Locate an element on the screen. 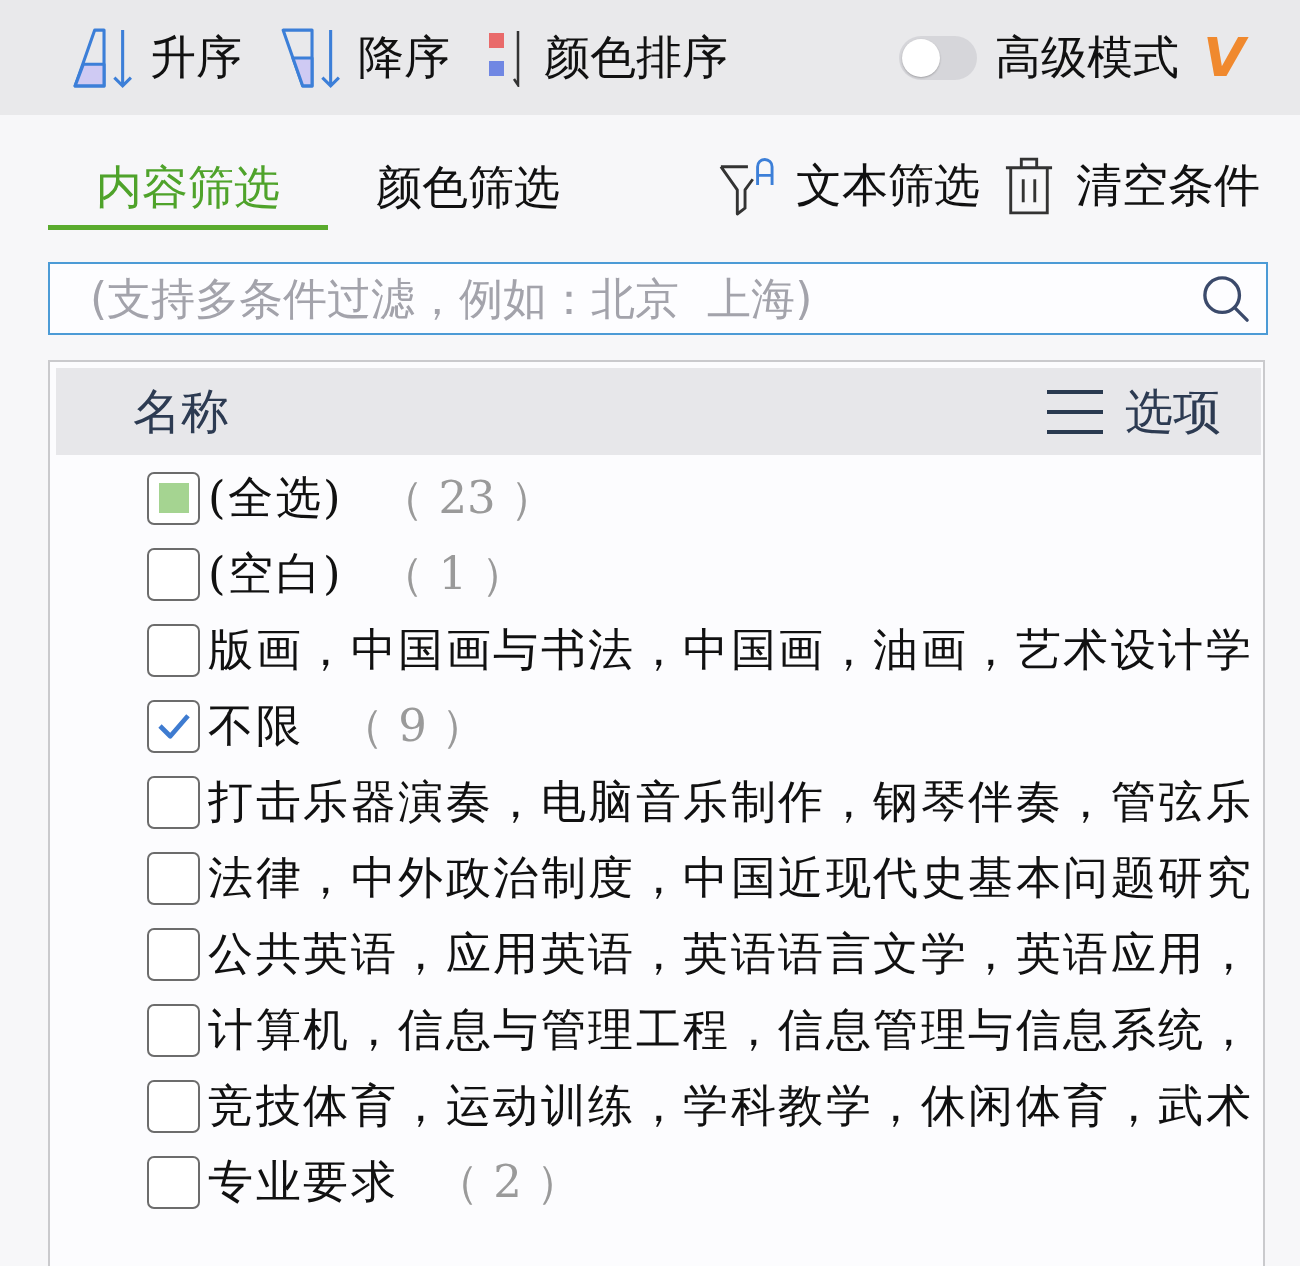  sort-ascending-icon is located at coordinates (103, 57).